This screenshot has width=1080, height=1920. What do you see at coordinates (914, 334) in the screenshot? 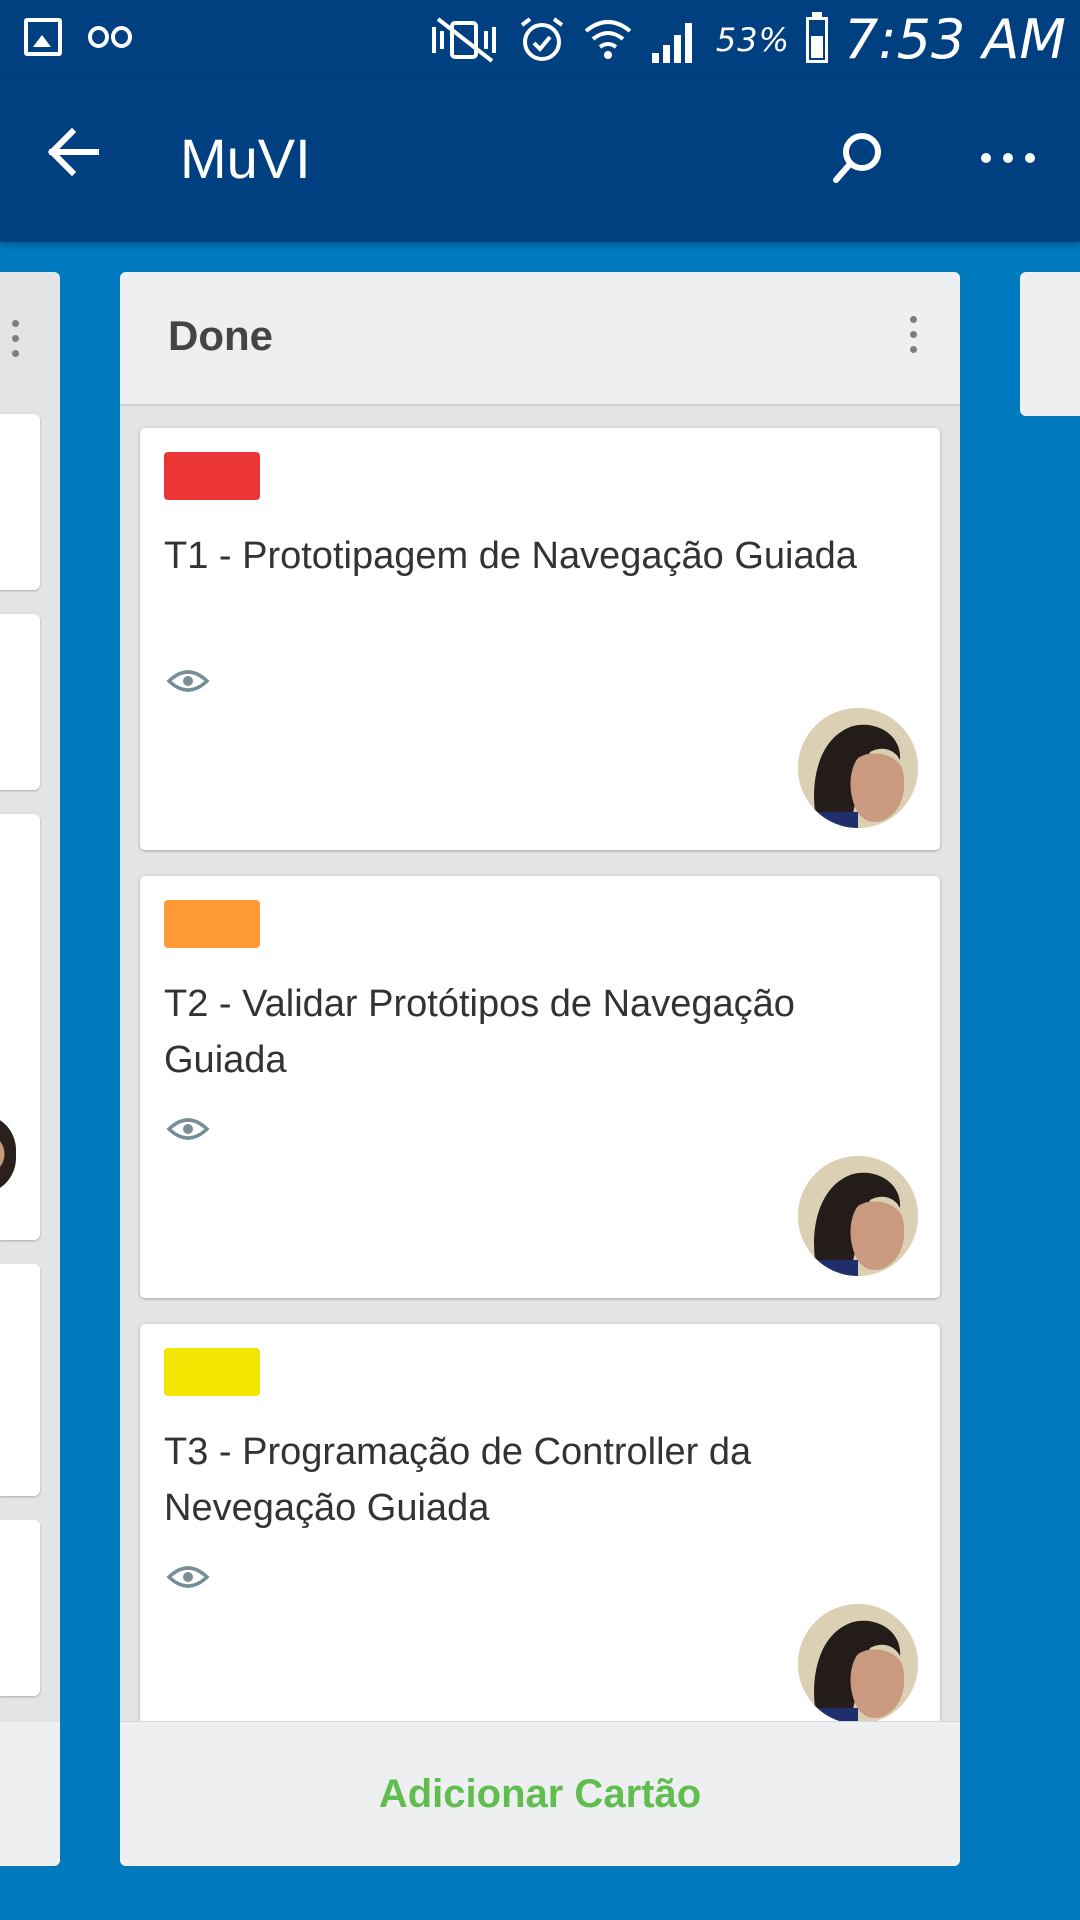
I see `more-vertical-icon` at bounding box center [914, 334].